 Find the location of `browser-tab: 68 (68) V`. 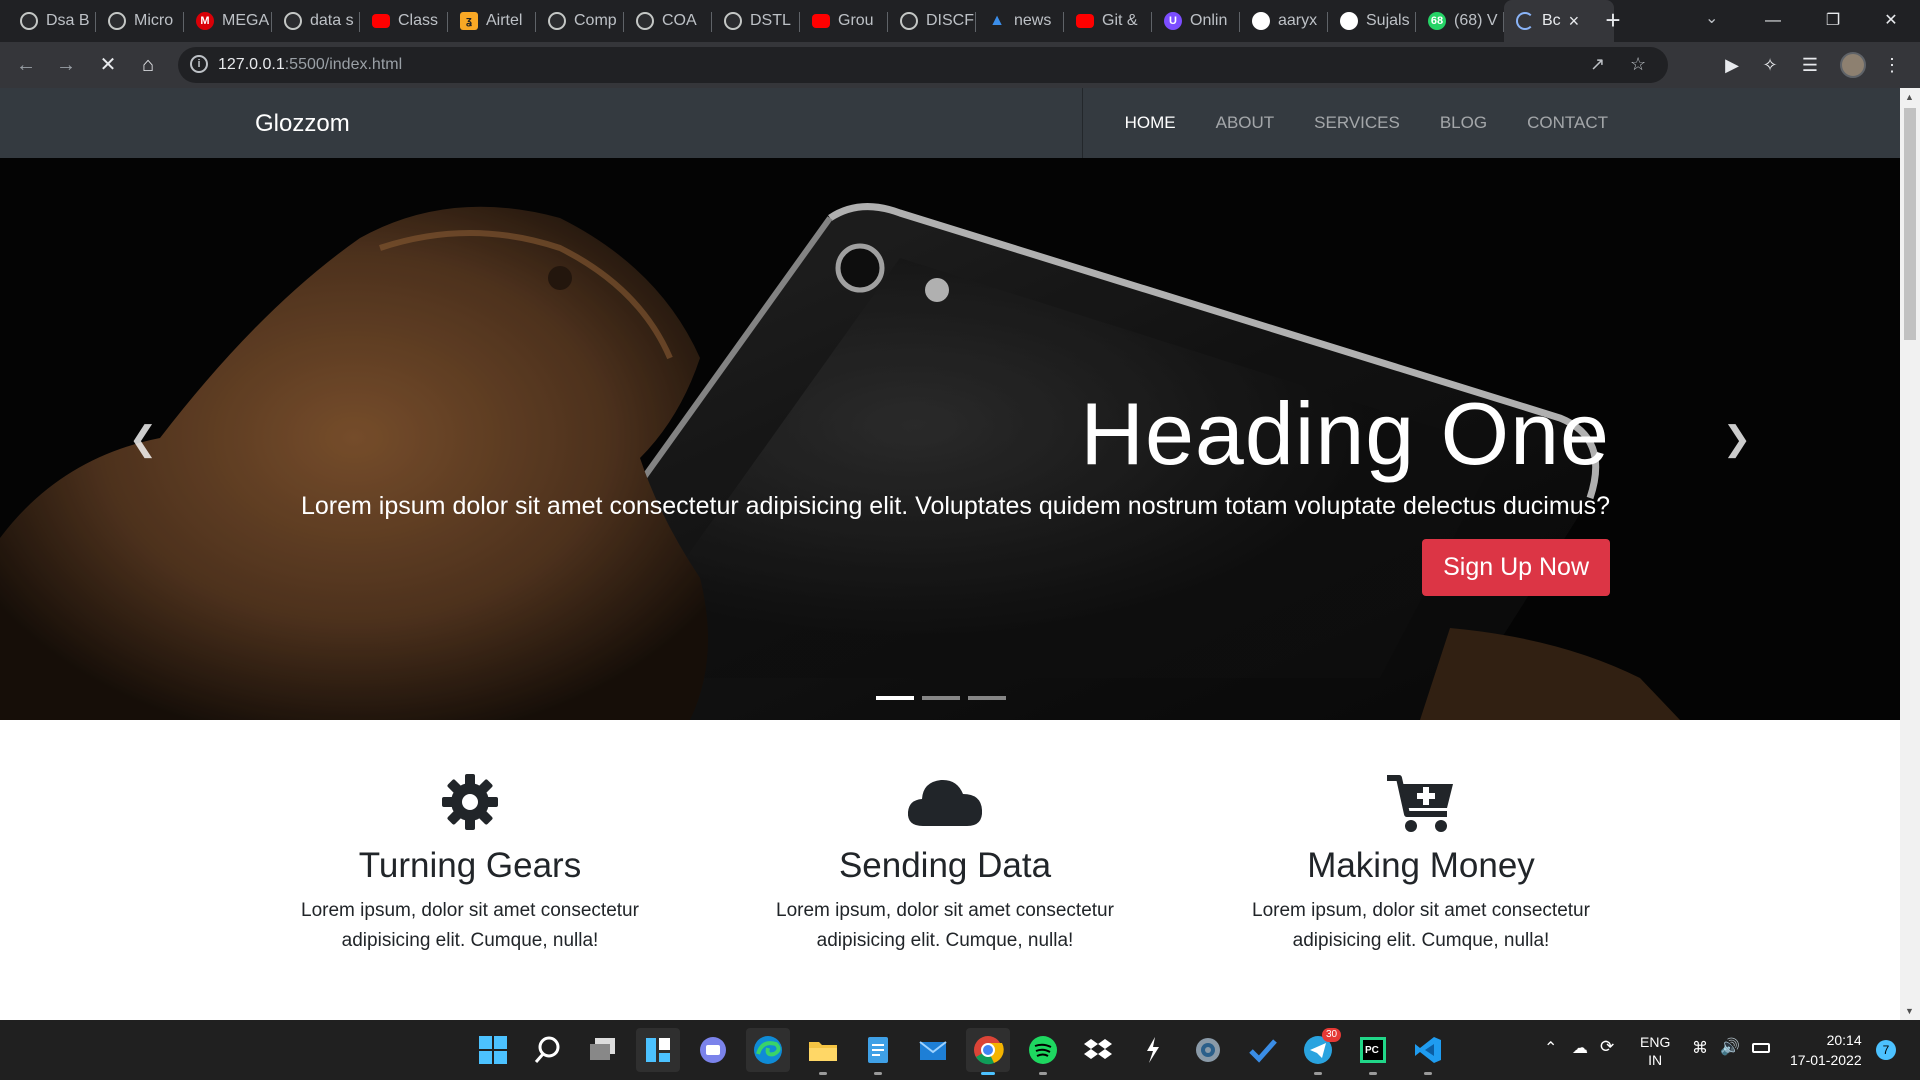

browser-tab: 68 (68) V is located at coordinates (1460, 21).